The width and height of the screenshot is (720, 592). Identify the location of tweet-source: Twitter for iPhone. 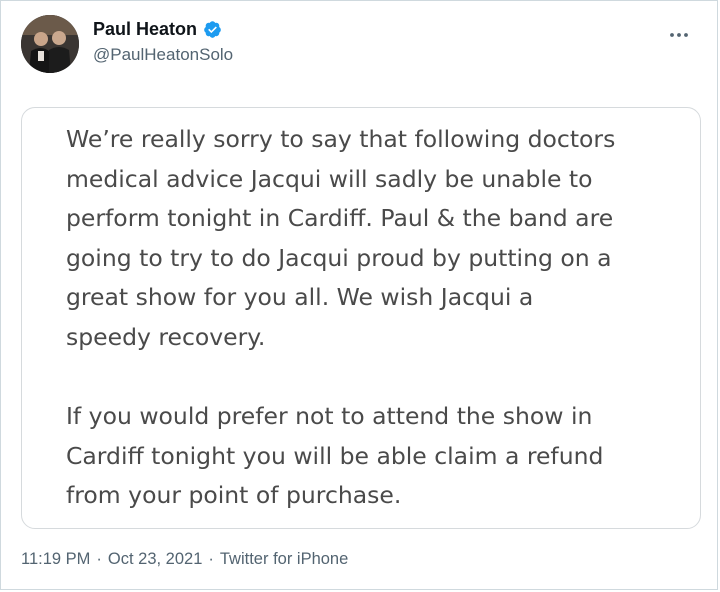
(284, 559).